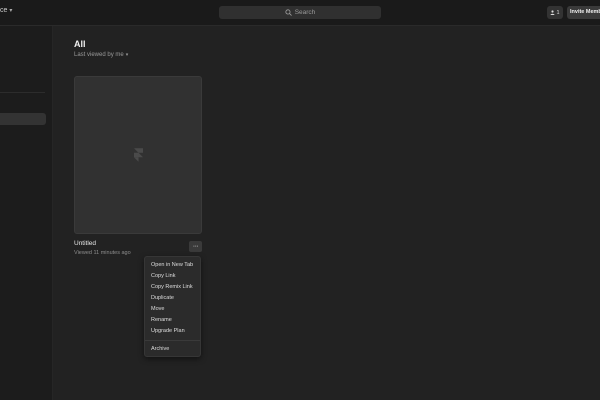 This screenshot has width=600, height=400. What do you see at coordinates (26, 213) in the screenshot?
I see `sidebar` at bounding box center [26, 213].